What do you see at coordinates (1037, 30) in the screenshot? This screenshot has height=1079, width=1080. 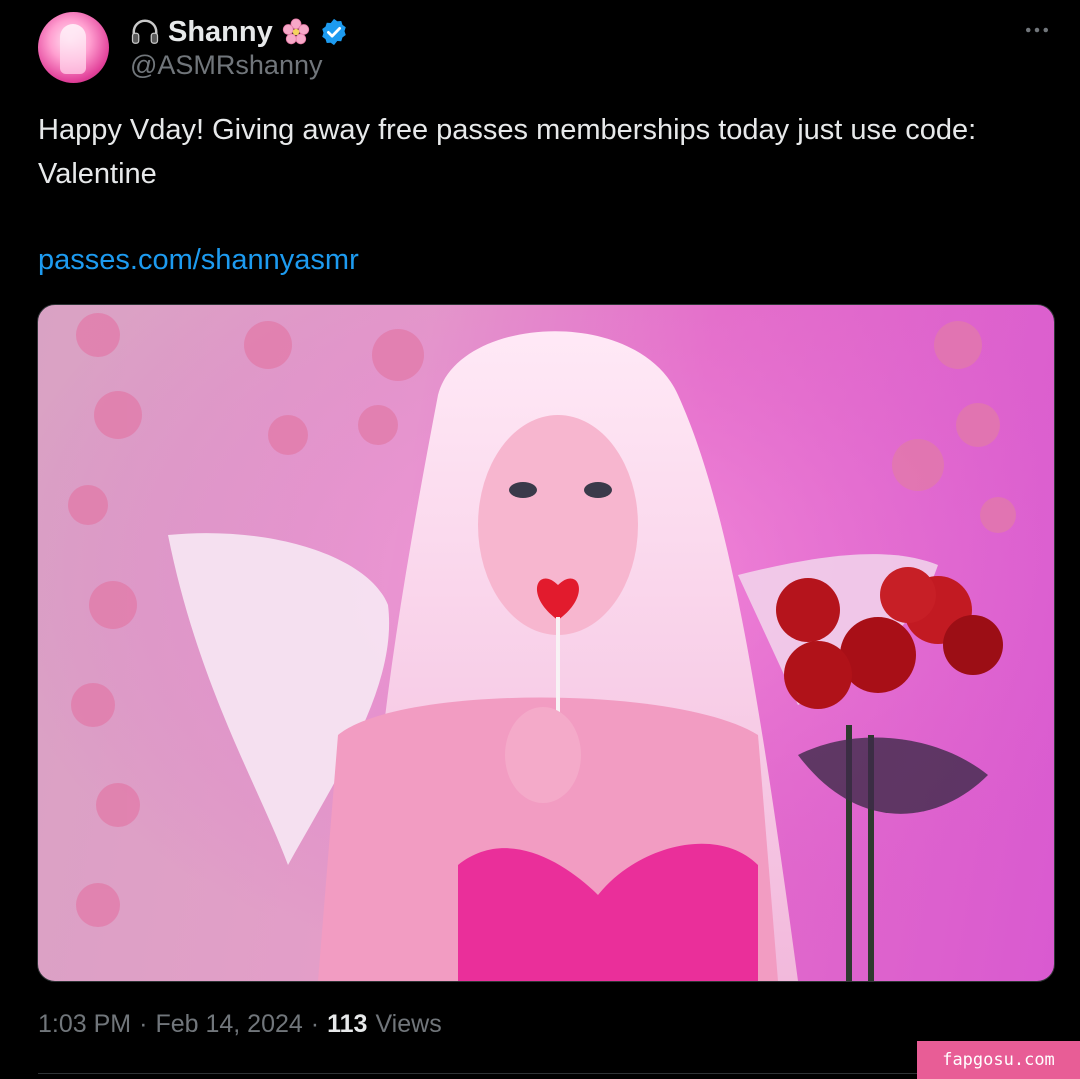 I see `more-options-icon` at bounding box center [1037, 30].